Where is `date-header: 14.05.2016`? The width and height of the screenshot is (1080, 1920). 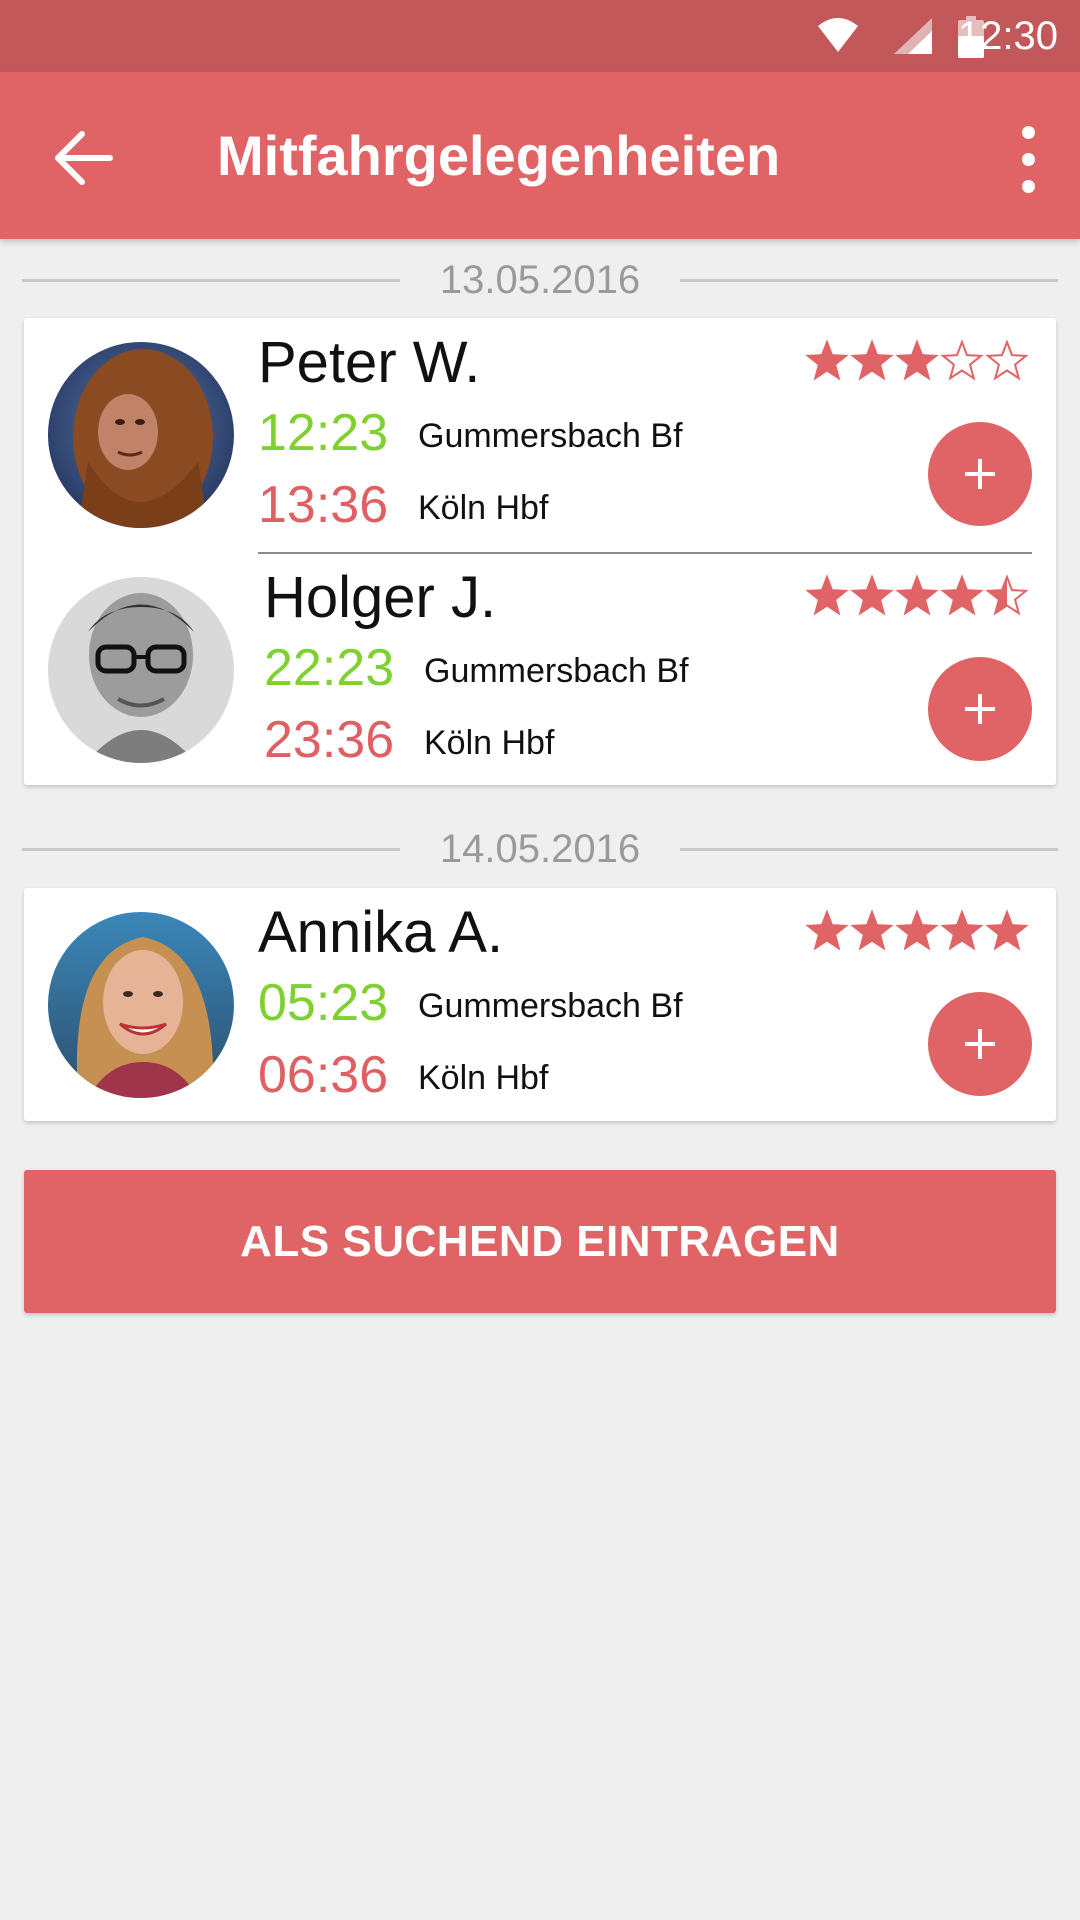 date-header: 14.05.2016 is located at coordinates (540, 849).